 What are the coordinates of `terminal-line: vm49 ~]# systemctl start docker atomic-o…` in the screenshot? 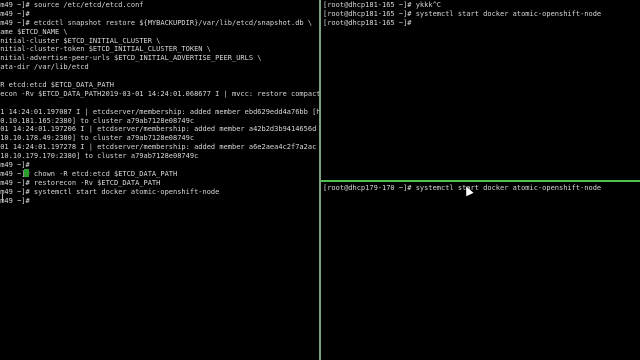 It's located at (110, 191).